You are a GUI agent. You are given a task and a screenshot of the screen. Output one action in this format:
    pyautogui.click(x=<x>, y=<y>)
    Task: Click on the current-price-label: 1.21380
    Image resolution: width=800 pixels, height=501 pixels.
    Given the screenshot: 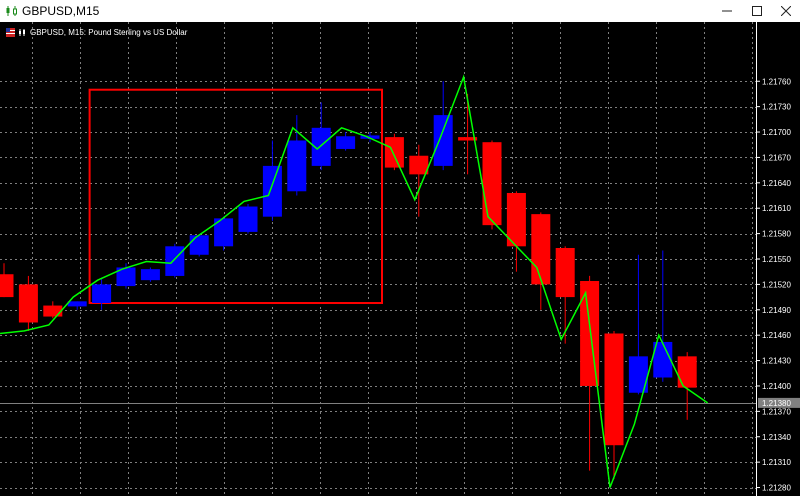 What is the action you would take?
    pyautogui.click(x=776, y=403)
    